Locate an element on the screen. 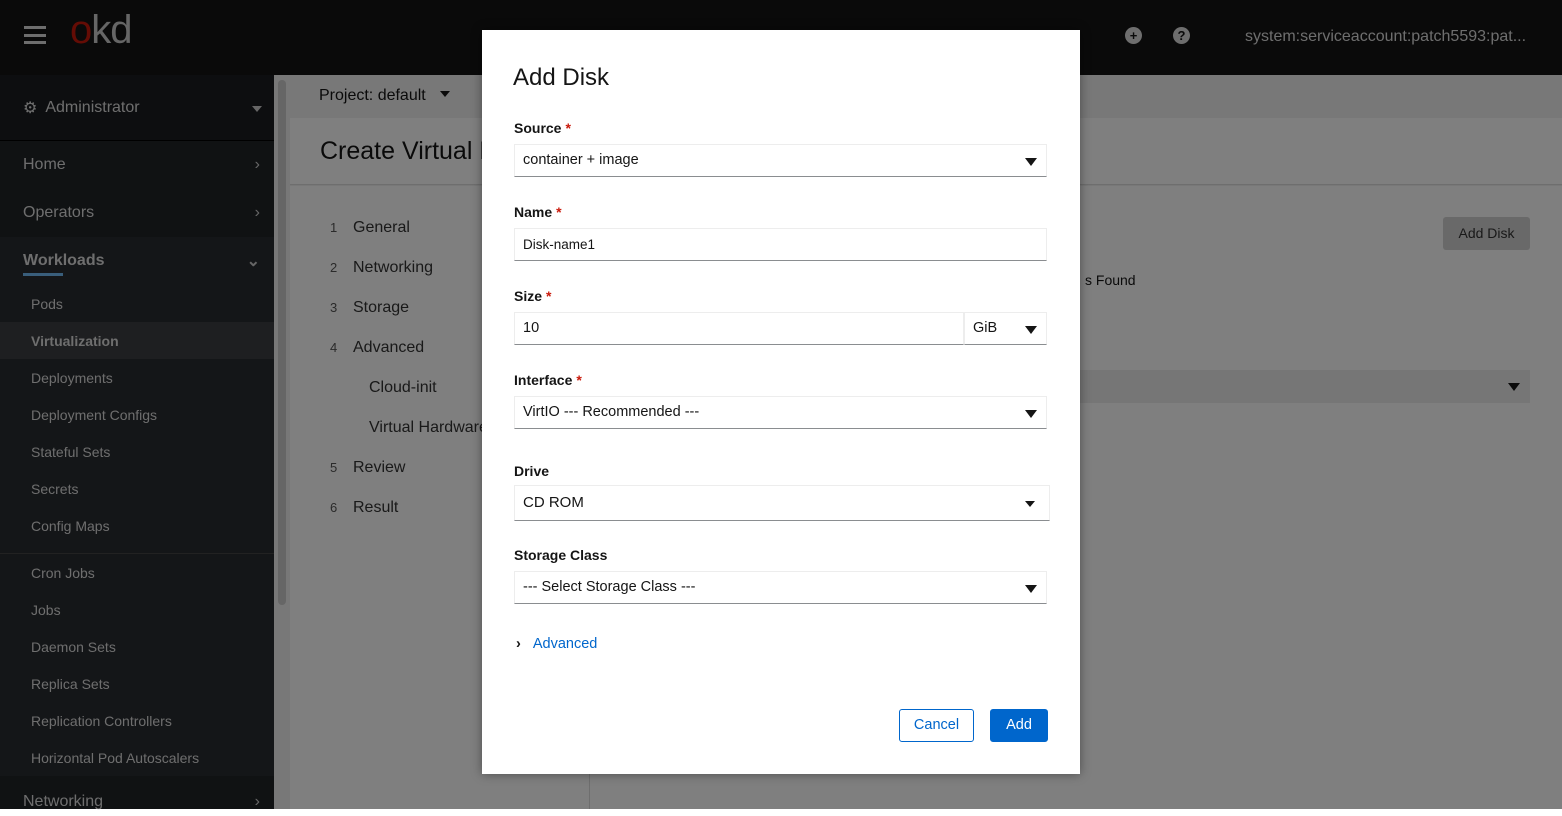 The height and width of the screenshot is (816, 1562). size-unit-select: GiB is located at coordinates (1005, 328).